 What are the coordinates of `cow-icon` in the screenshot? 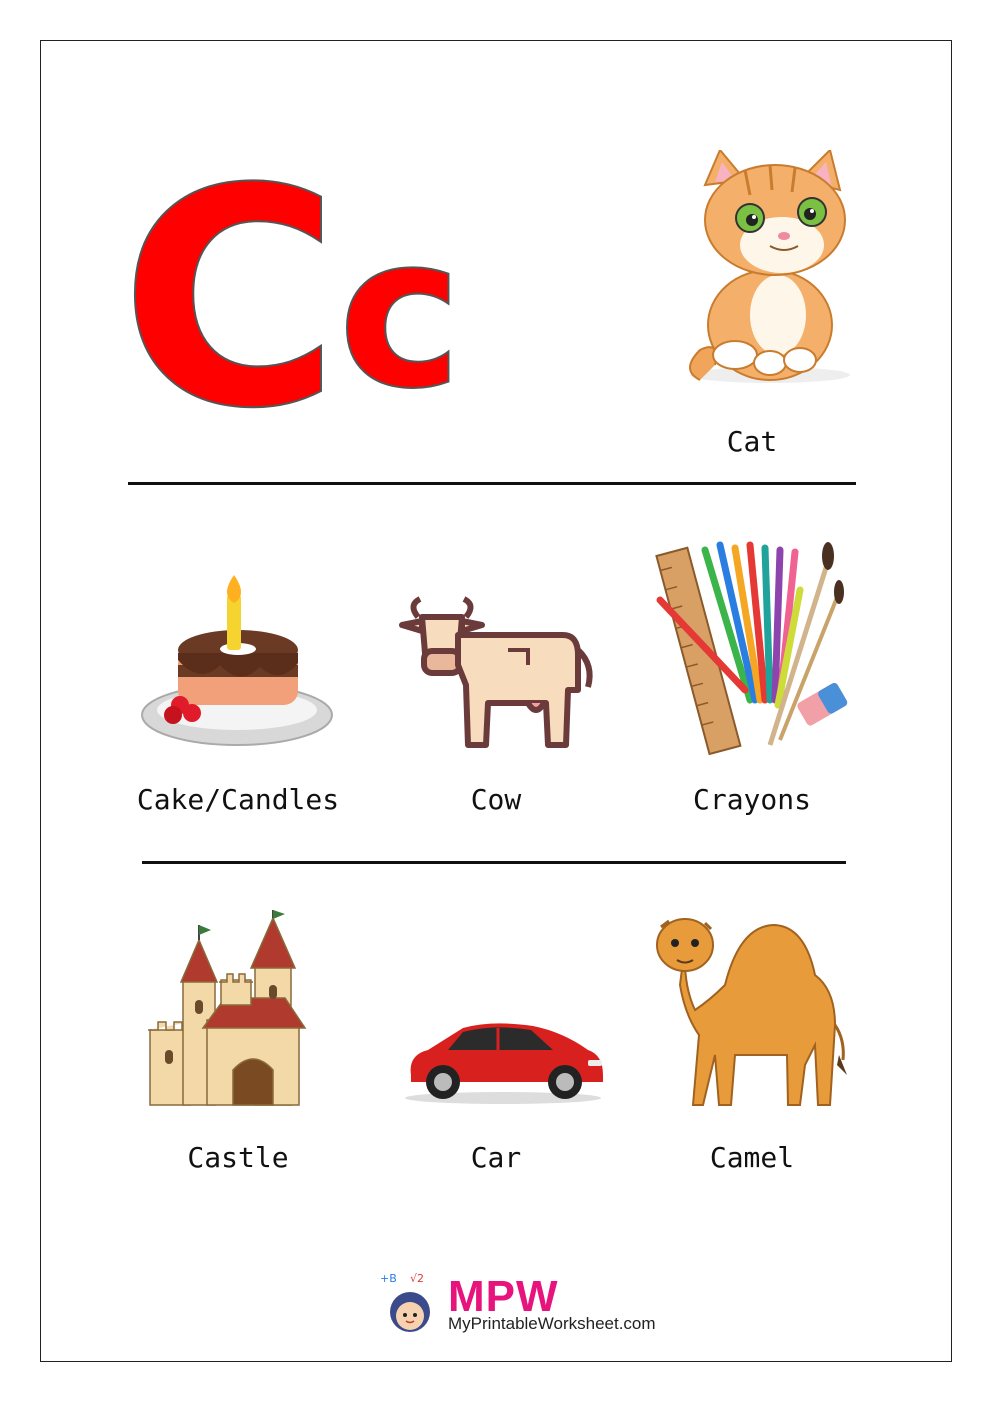 It's located at (496, 672).